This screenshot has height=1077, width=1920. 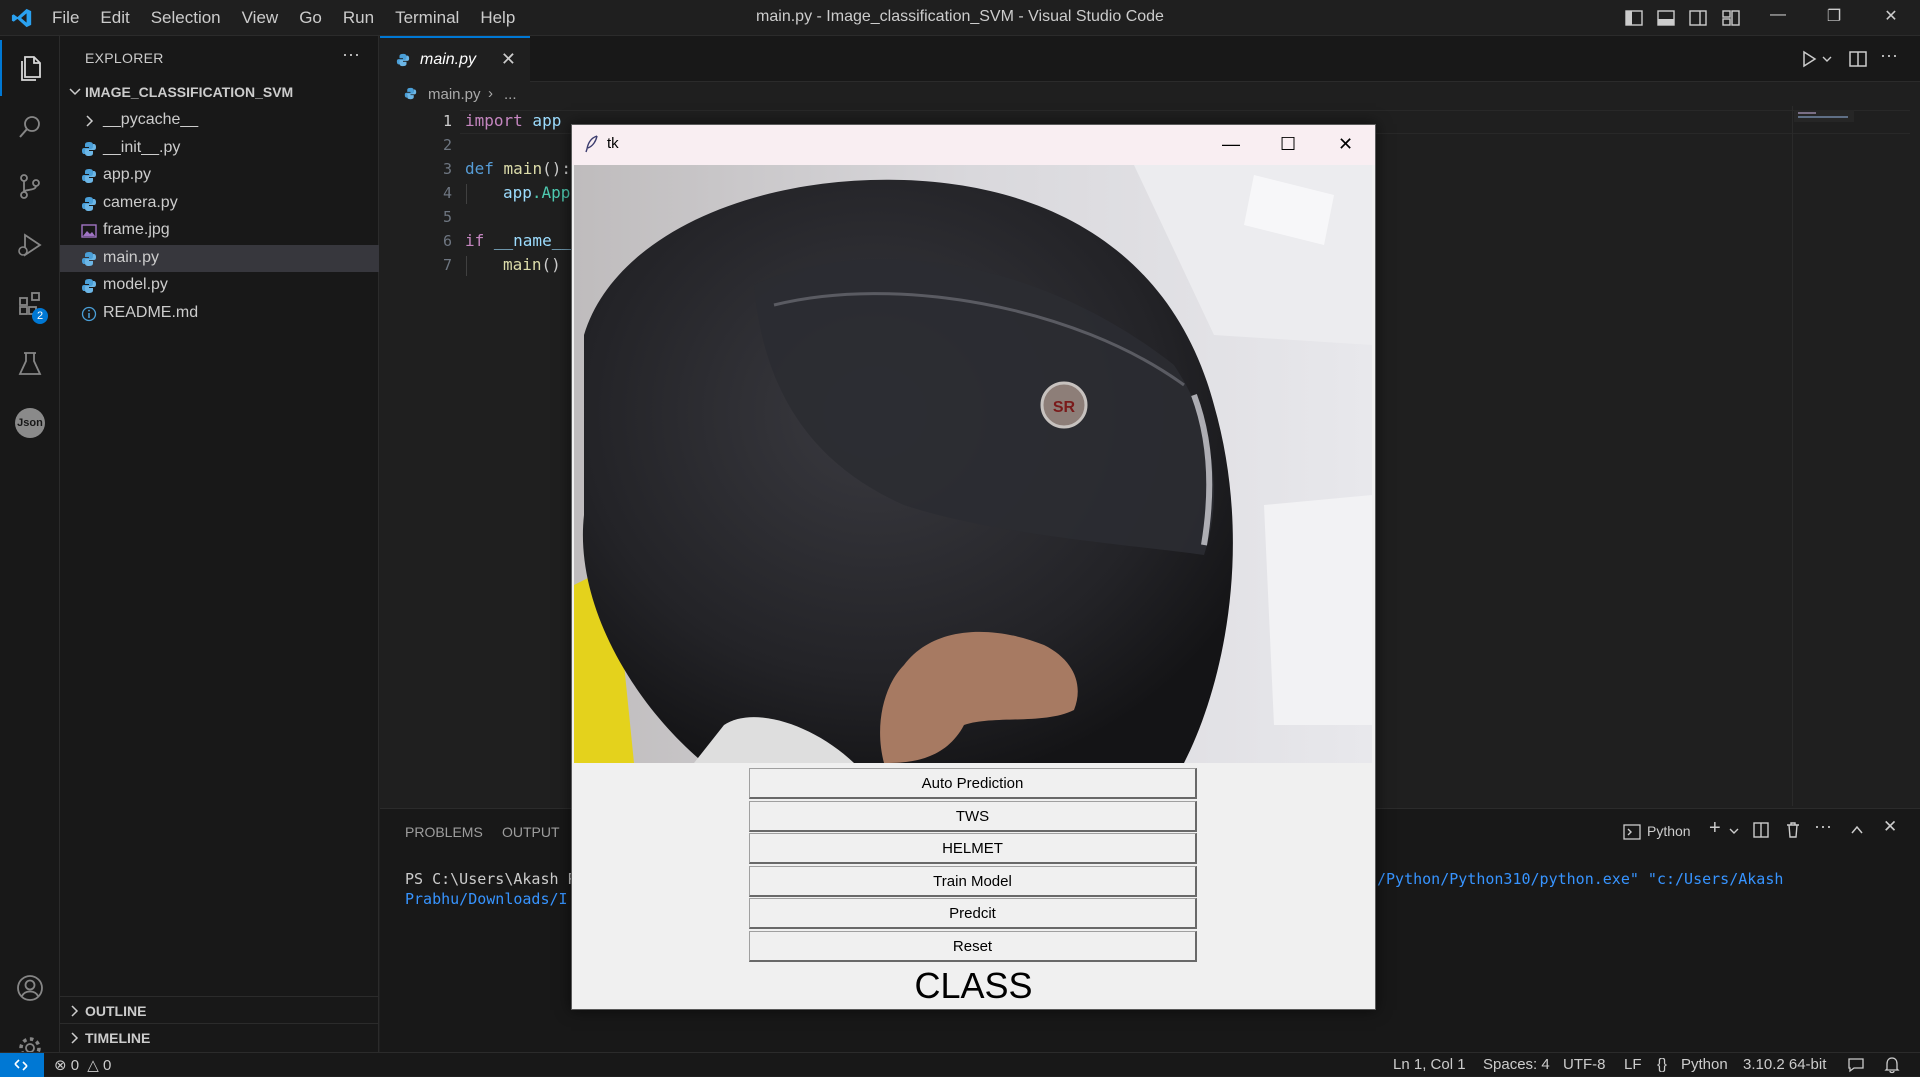 What do you see at coordinates (1634, 18) in the screenshot?
I see `toggle-primary-sidebar-icon` at bounding box center [1634, 18].